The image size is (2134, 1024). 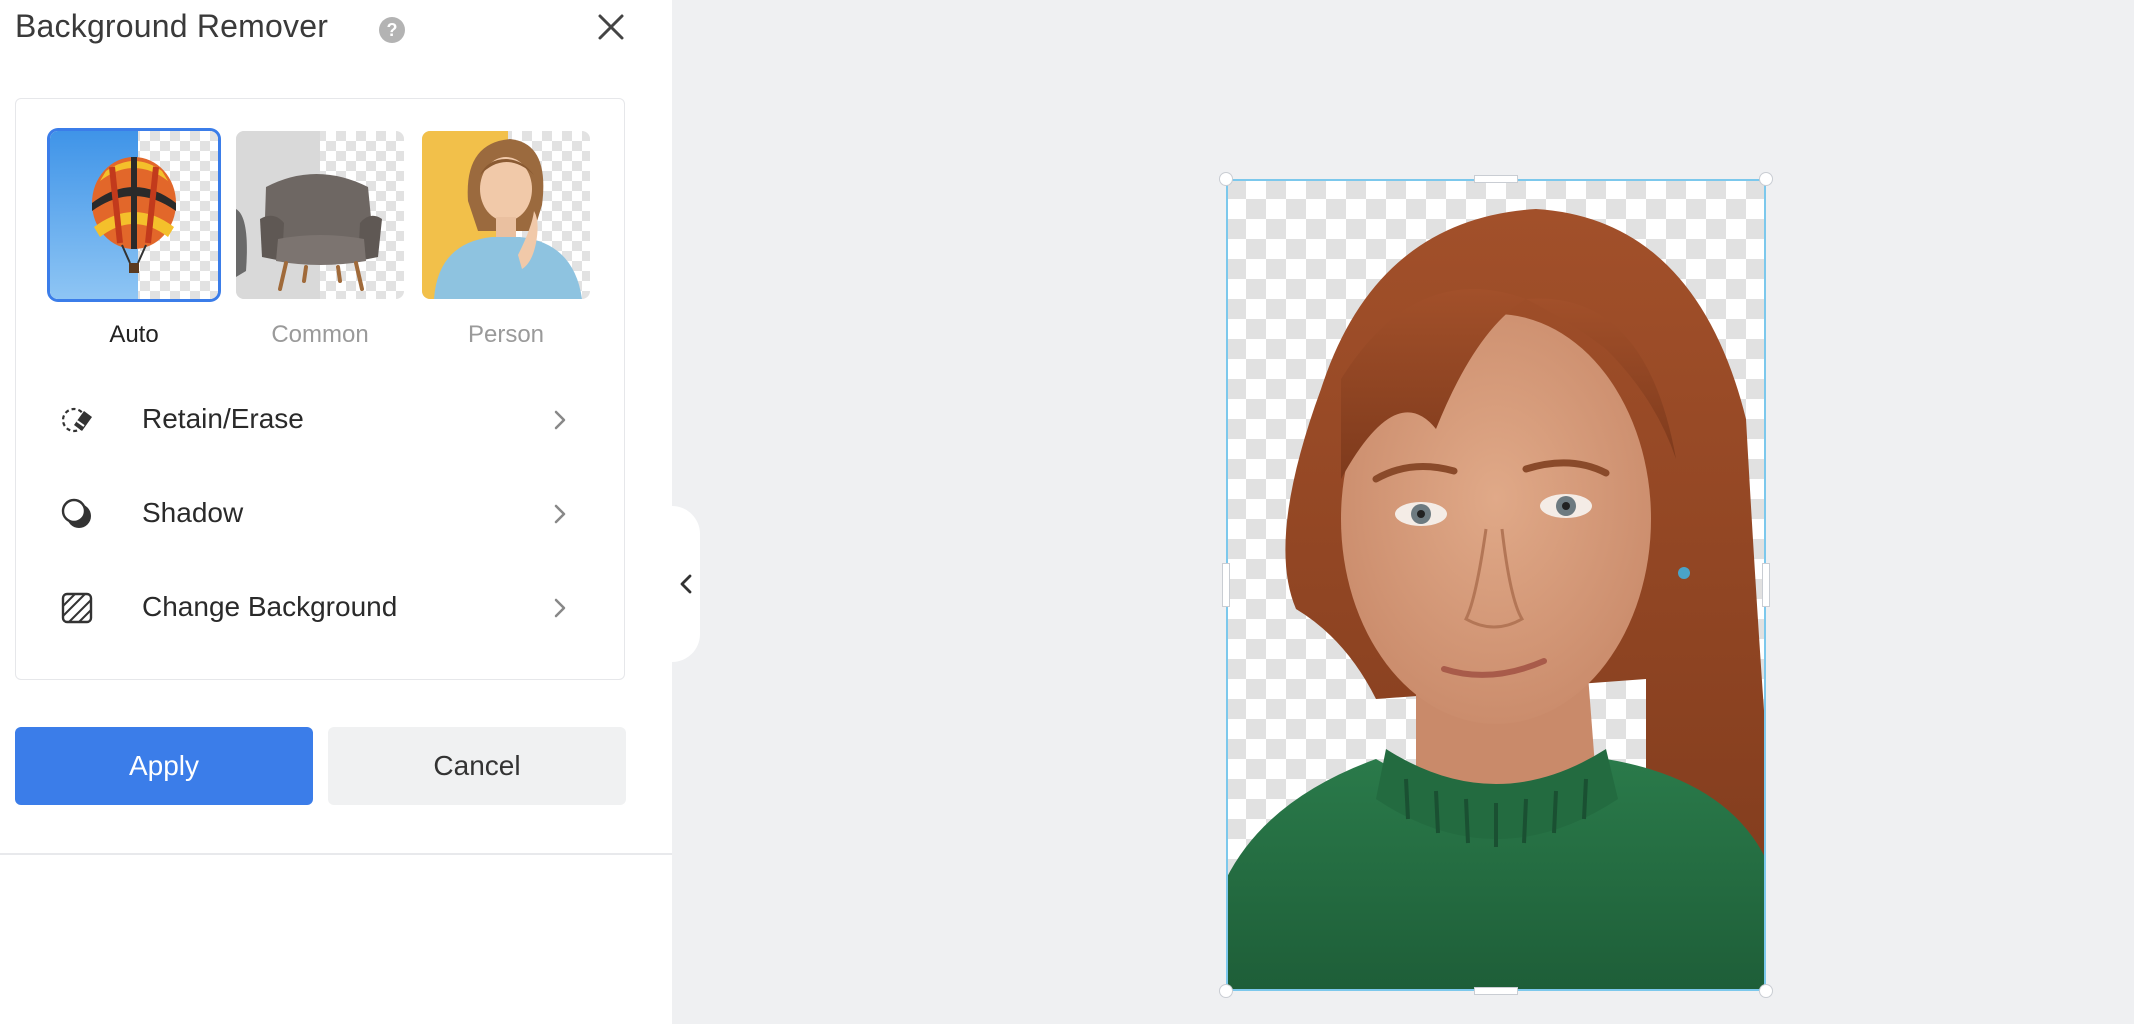 I want to click on mode-person-thumbnail, so click(x=506, y=215).